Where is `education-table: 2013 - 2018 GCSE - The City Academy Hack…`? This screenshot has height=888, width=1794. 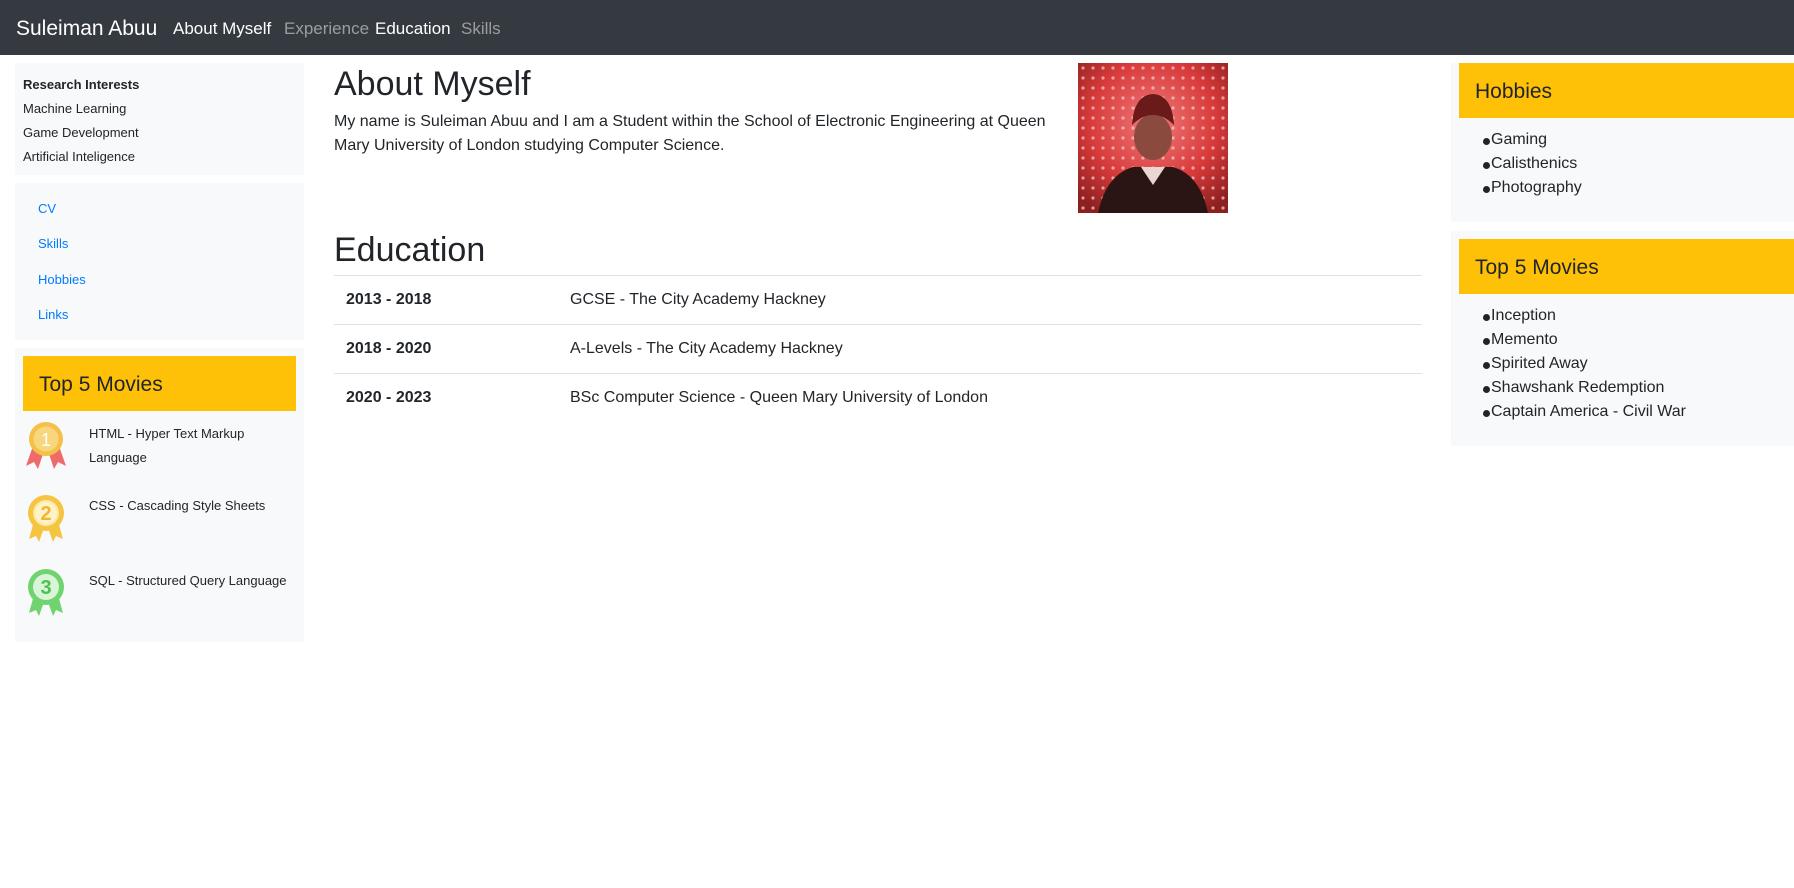 education-table: 2013 - 2018 GCSE - The City Academy Hack… is located at coordinates (878, 348).